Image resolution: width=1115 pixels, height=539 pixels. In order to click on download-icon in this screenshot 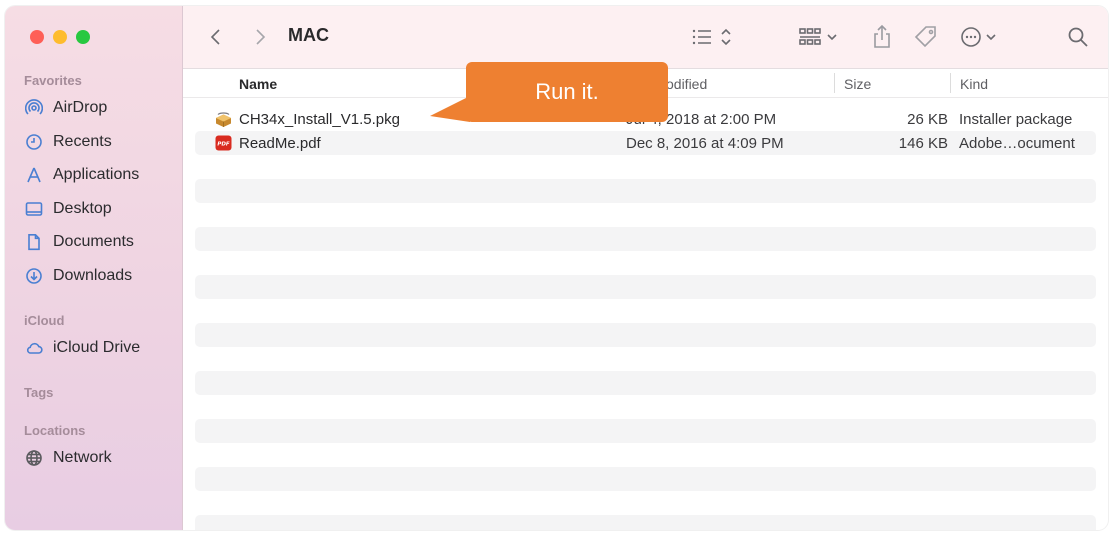, I will do `click(33, 276)`.